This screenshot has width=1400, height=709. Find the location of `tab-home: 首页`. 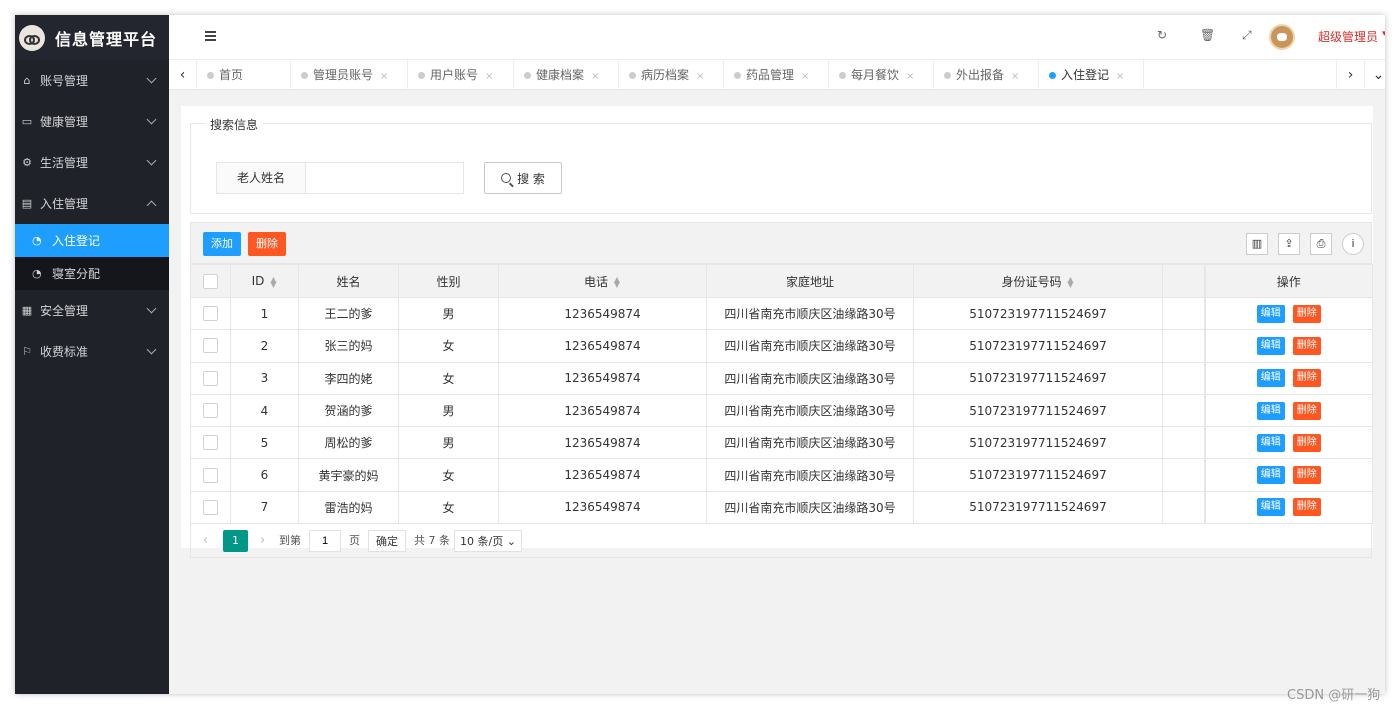

tab-home: 首页 is located at coordinates (244, 75).